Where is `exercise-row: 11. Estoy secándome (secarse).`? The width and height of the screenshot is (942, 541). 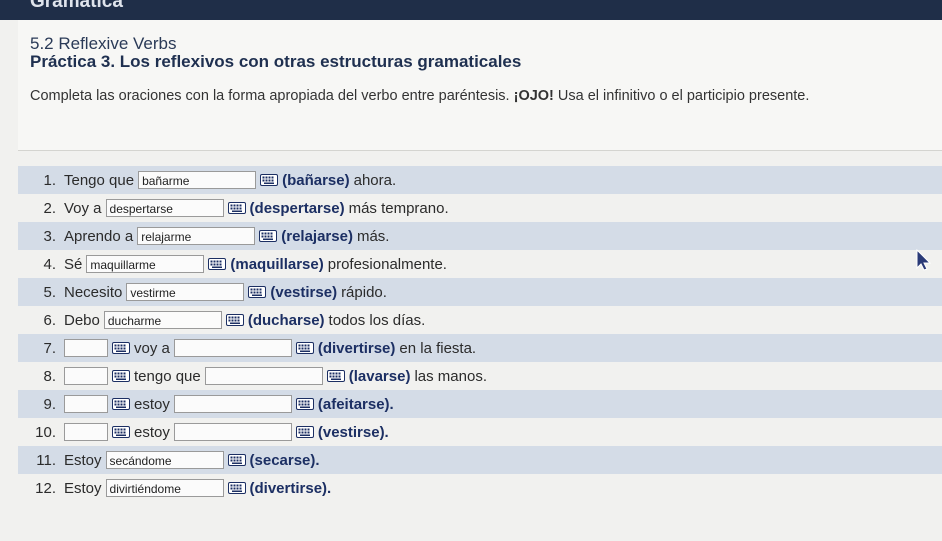 exercise-row: 11. Estoy secándome (secarse). is located at coordinates (480, 460).